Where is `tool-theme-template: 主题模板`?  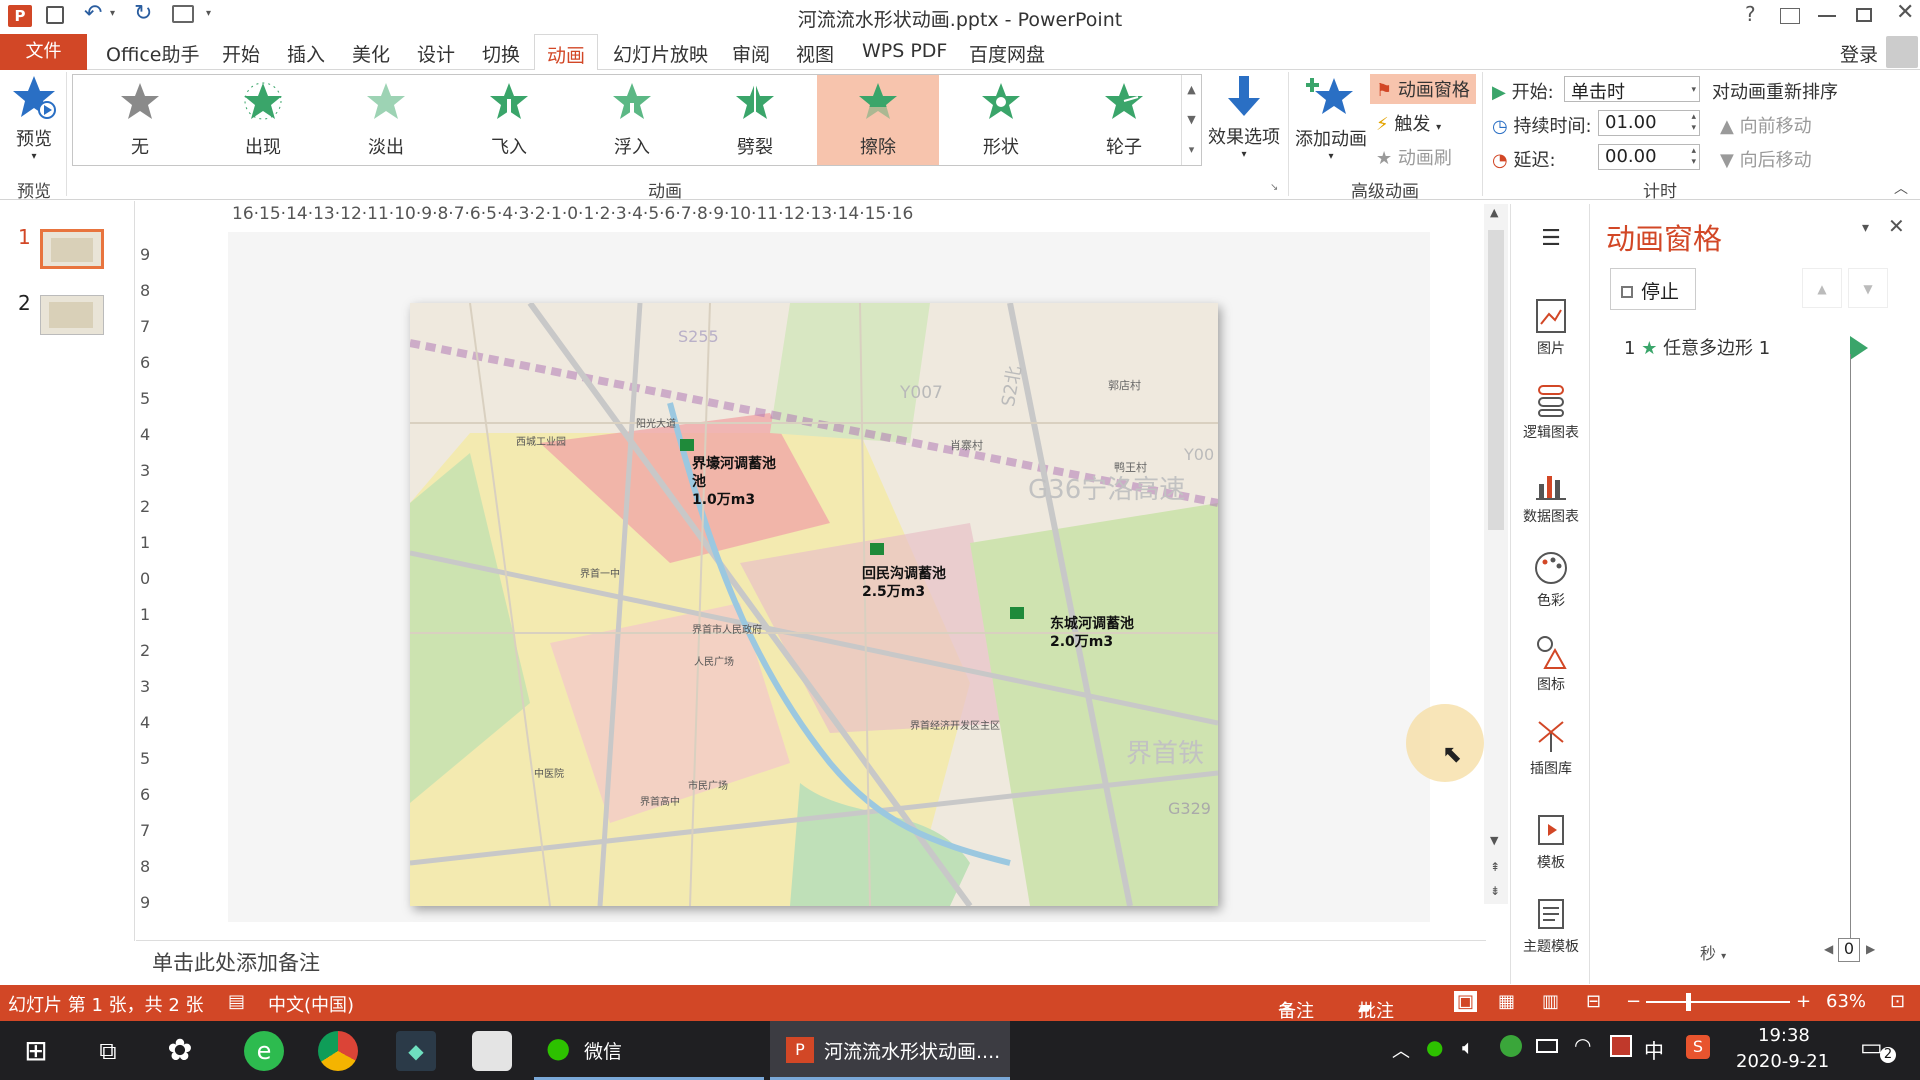
tool-theme-template: 主题模板 is located at coordinates (1551, 926).